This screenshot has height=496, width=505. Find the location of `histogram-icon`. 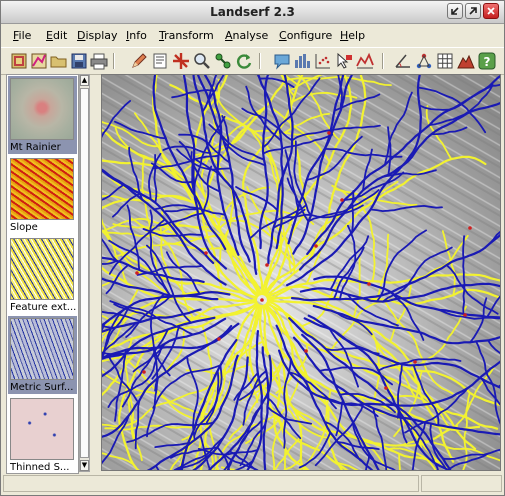

histogram-icon is located at coordinates (302, 61).